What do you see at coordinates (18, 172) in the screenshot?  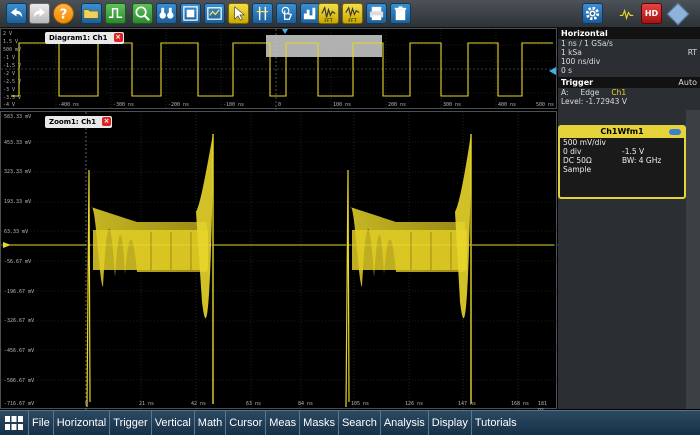 I see `y-tick: 323.33 mV` at bounding box center [18, 172].